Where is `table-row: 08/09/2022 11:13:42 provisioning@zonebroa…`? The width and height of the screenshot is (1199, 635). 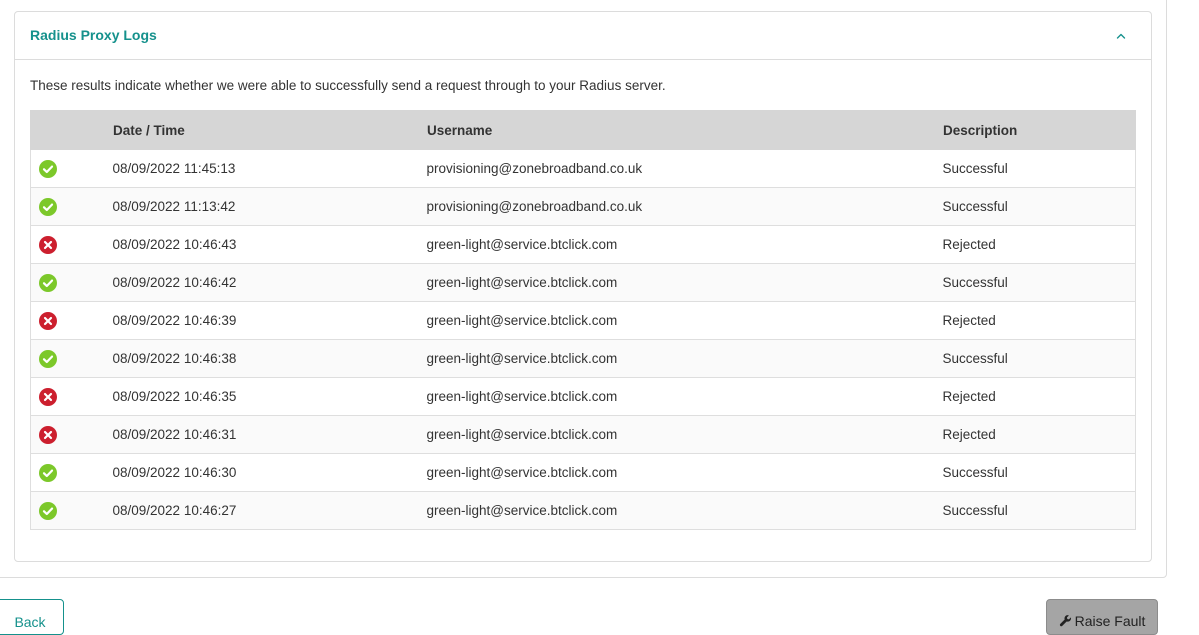 table-row: 08/09/2022 11:13:42 provisioning@zonebroa… is located at coordinates (583, 206).